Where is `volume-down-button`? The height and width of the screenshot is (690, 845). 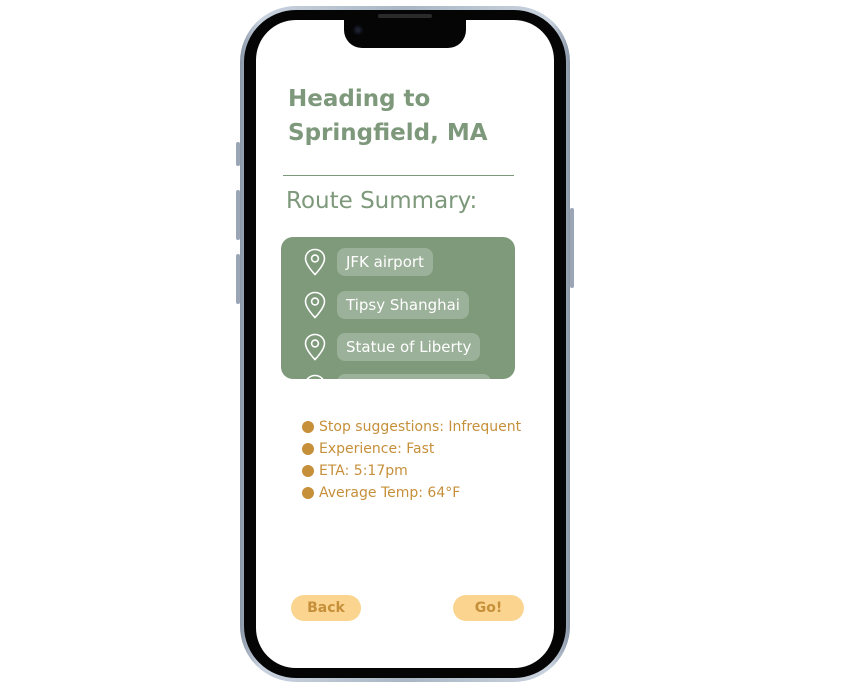
volume-down-button is located at coordinates (238, 279).